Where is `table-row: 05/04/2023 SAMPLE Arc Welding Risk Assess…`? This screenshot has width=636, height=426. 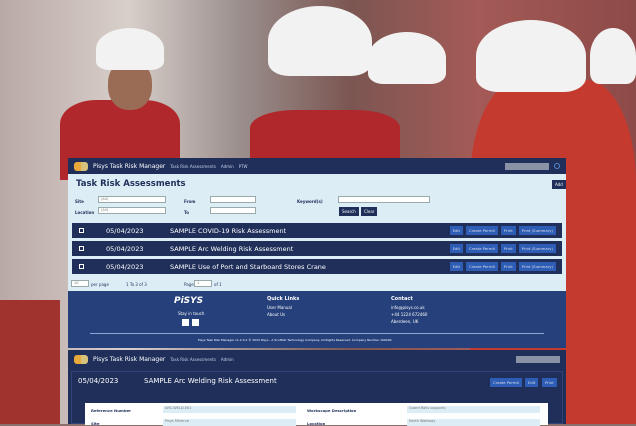
table-row: 05/04/2023 SAMPLE Arc Welding Risk Assess… is located at coordinates (317, 248).